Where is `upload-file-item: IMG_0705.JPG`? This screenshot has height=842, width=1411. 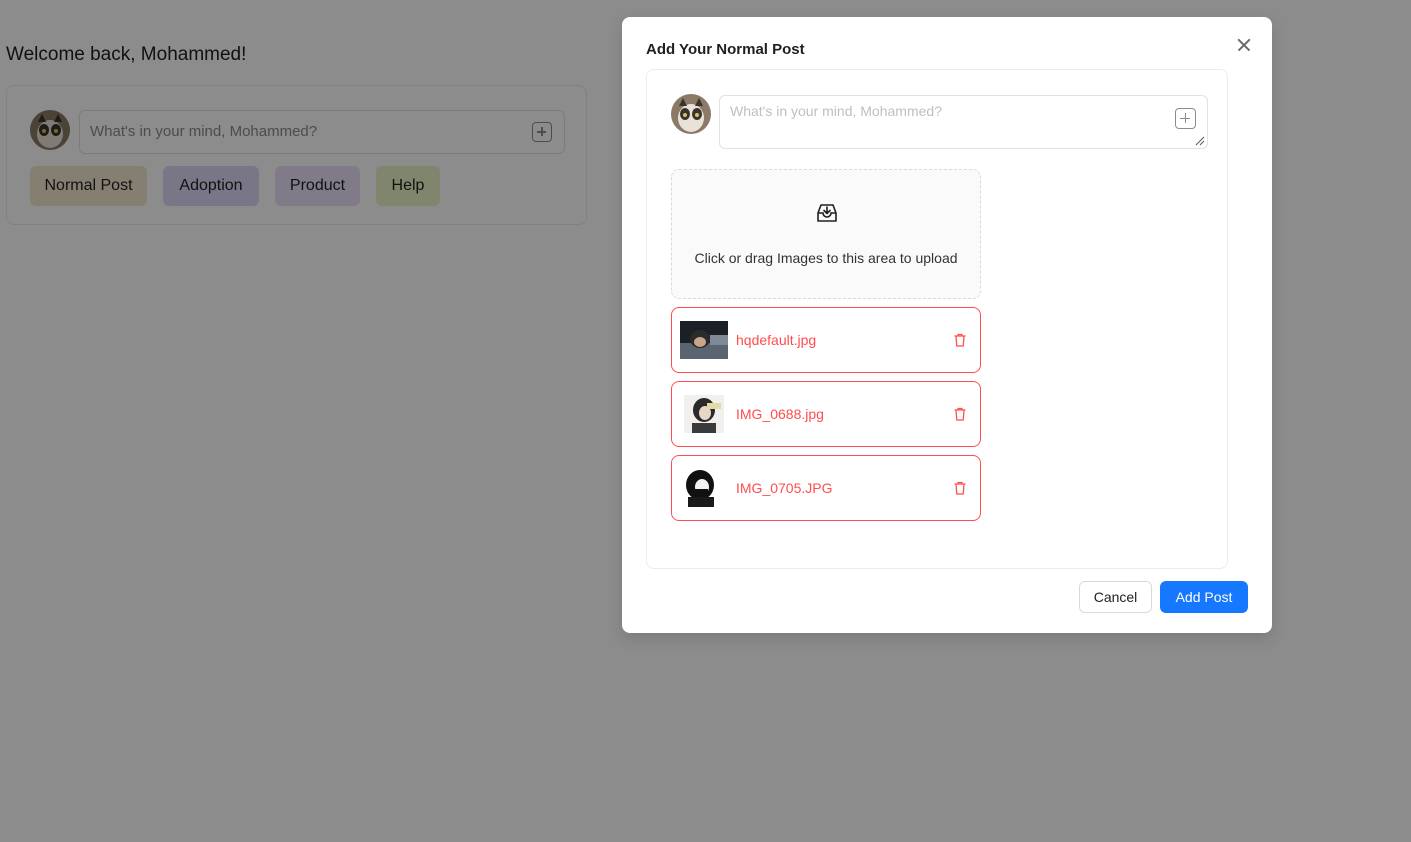
upload-file-item: IMG_0705.JPG is located at coordinates (826, 488).